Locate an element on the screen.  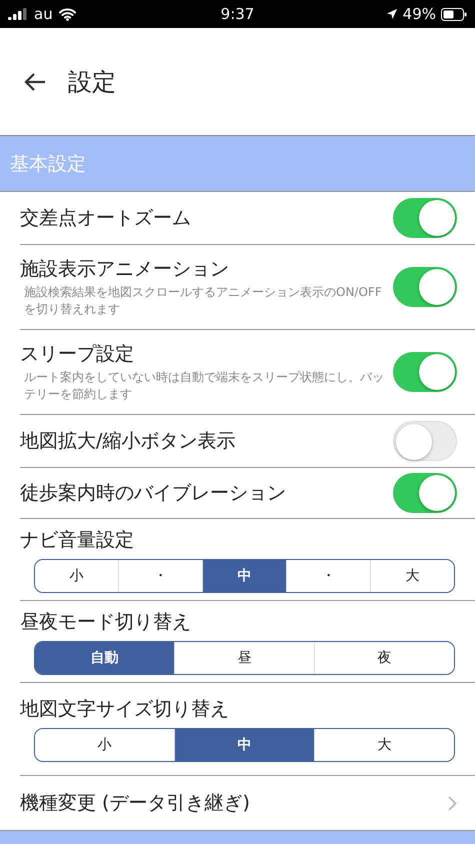
clock-time: 9:37 is located at coordinates (237, 14).